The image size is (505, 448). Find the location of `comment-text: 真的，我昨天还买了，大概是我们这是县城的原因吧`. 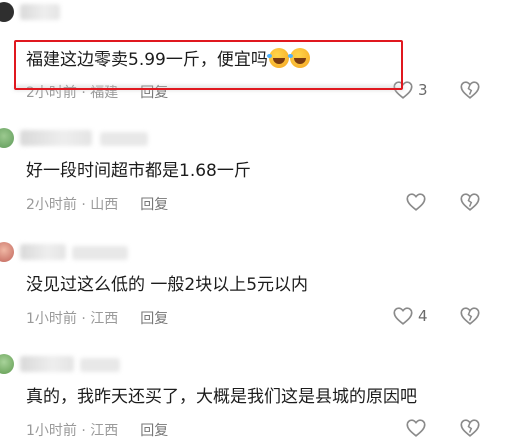

comment-text: 真的，我昨天还买了，大概是我们这是县城的原因吧 is located at coordinates (221, 397).